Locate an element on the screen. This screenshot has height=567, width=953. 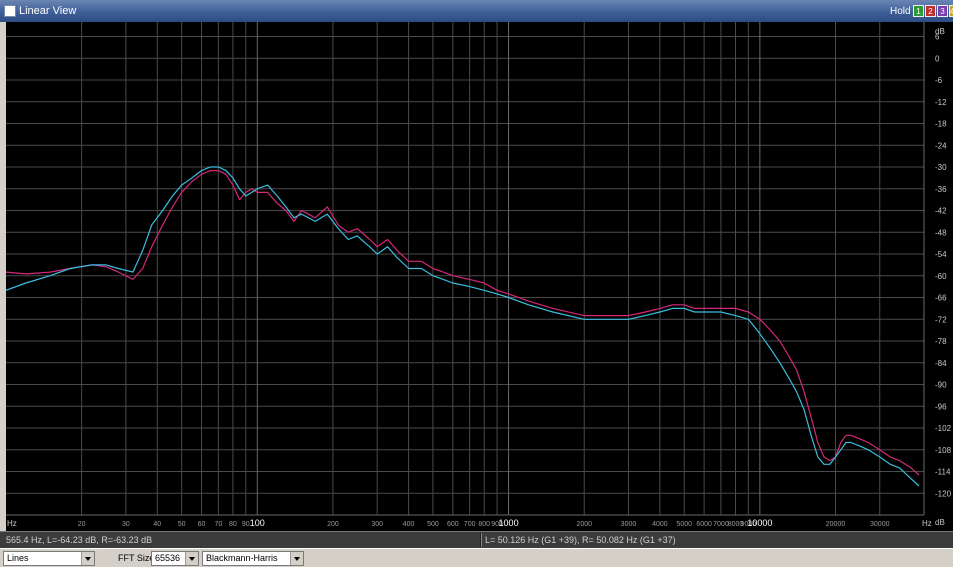
x-tick-label: 7000 is located at coordinates (721, 524).